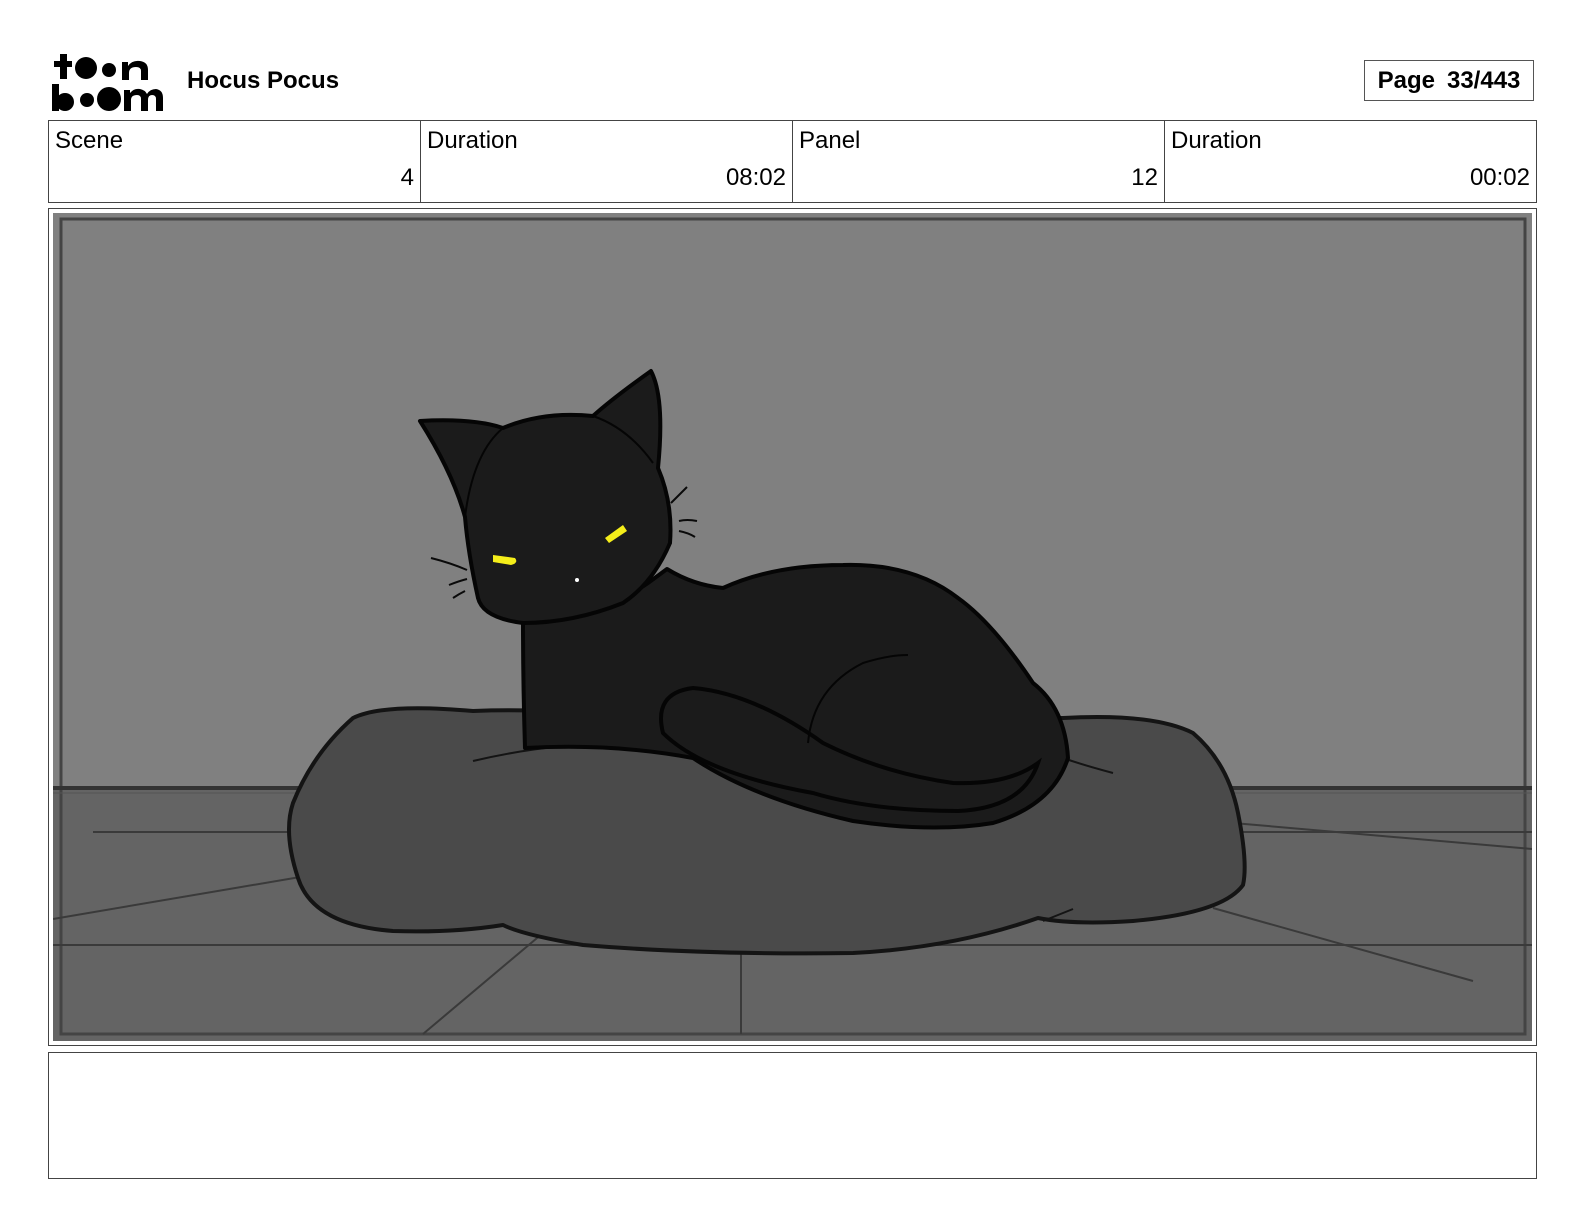  Describe the element at coordinates (89, 140) in the screenshot. I see `scene-label: Scene` at that location.